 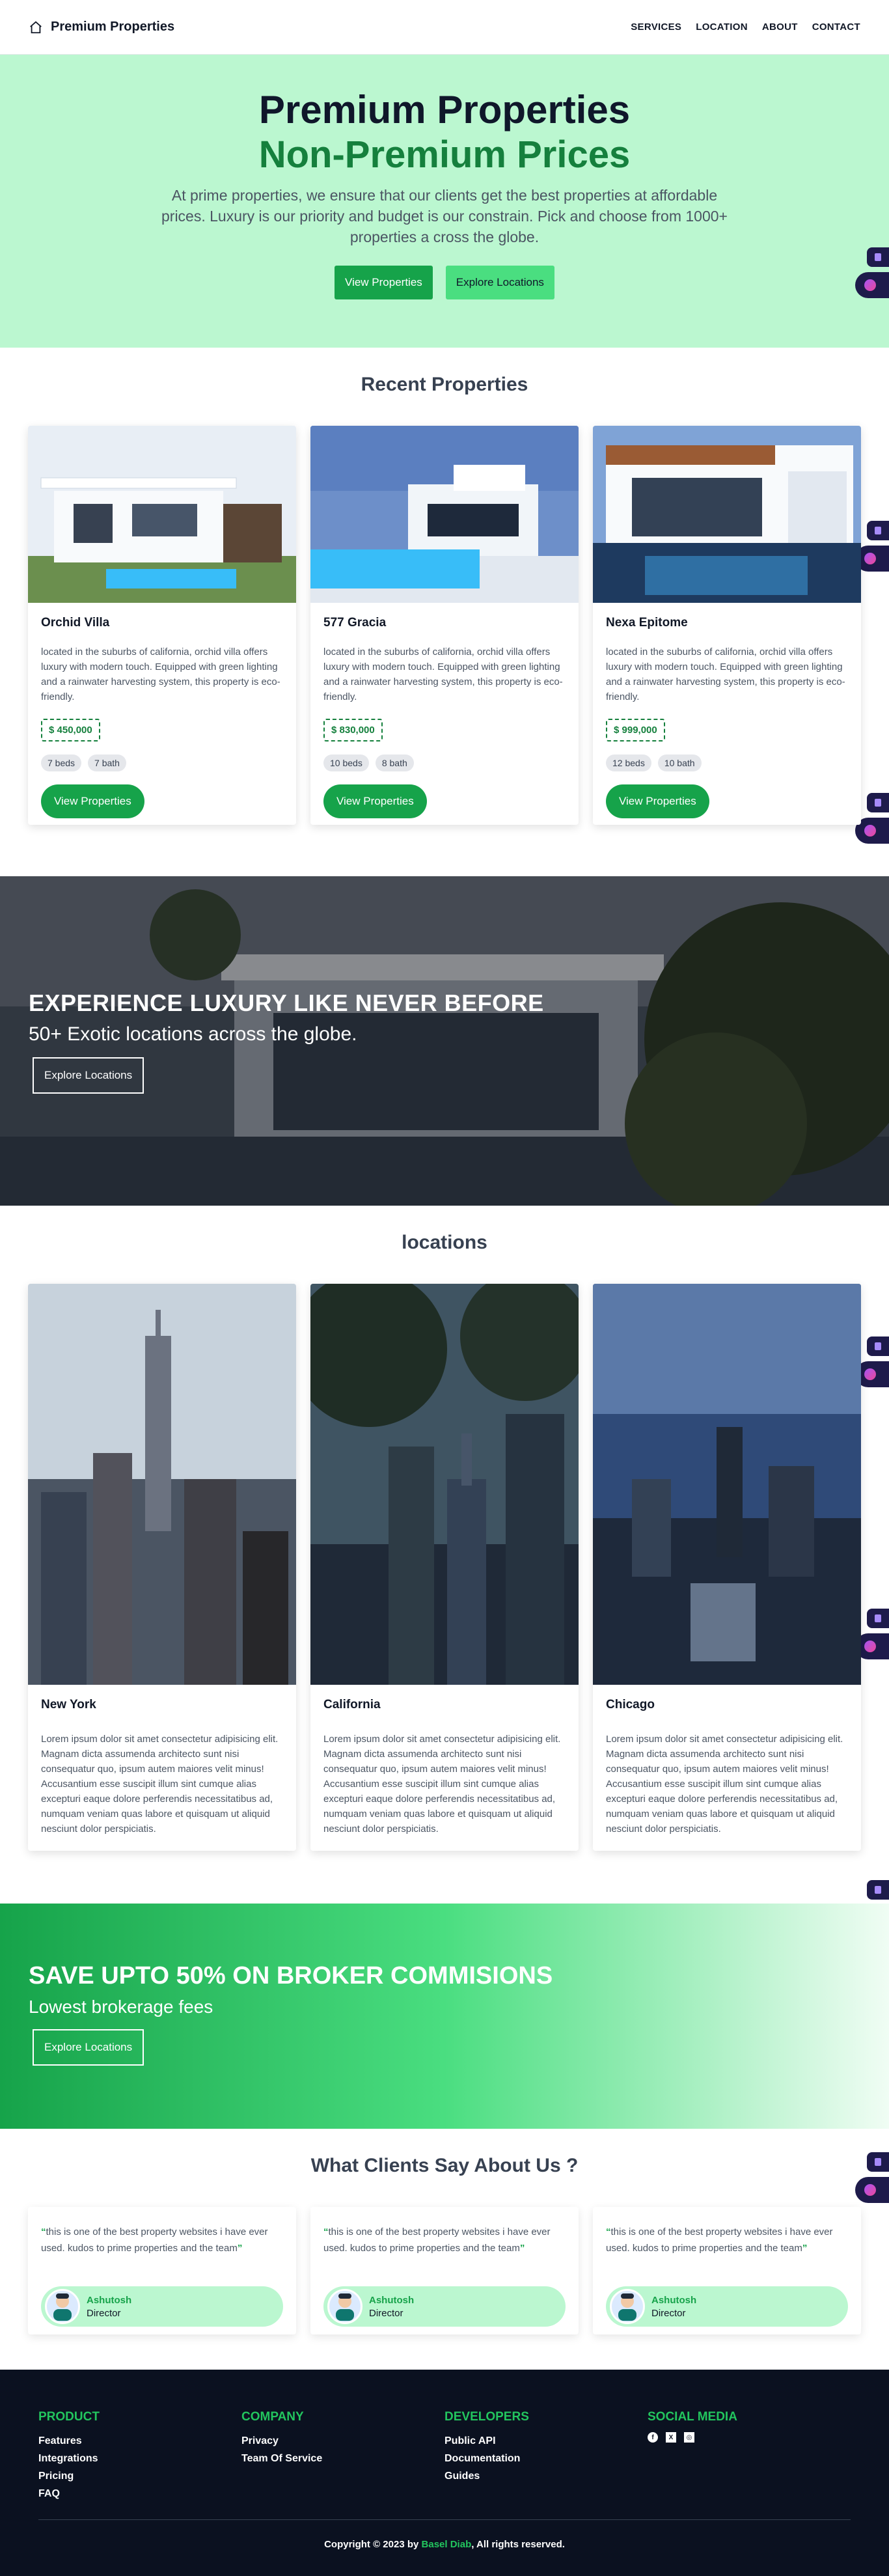 I want to click on footer-link-team-of-service: Team Of Service, so click(x=281, y=2458).